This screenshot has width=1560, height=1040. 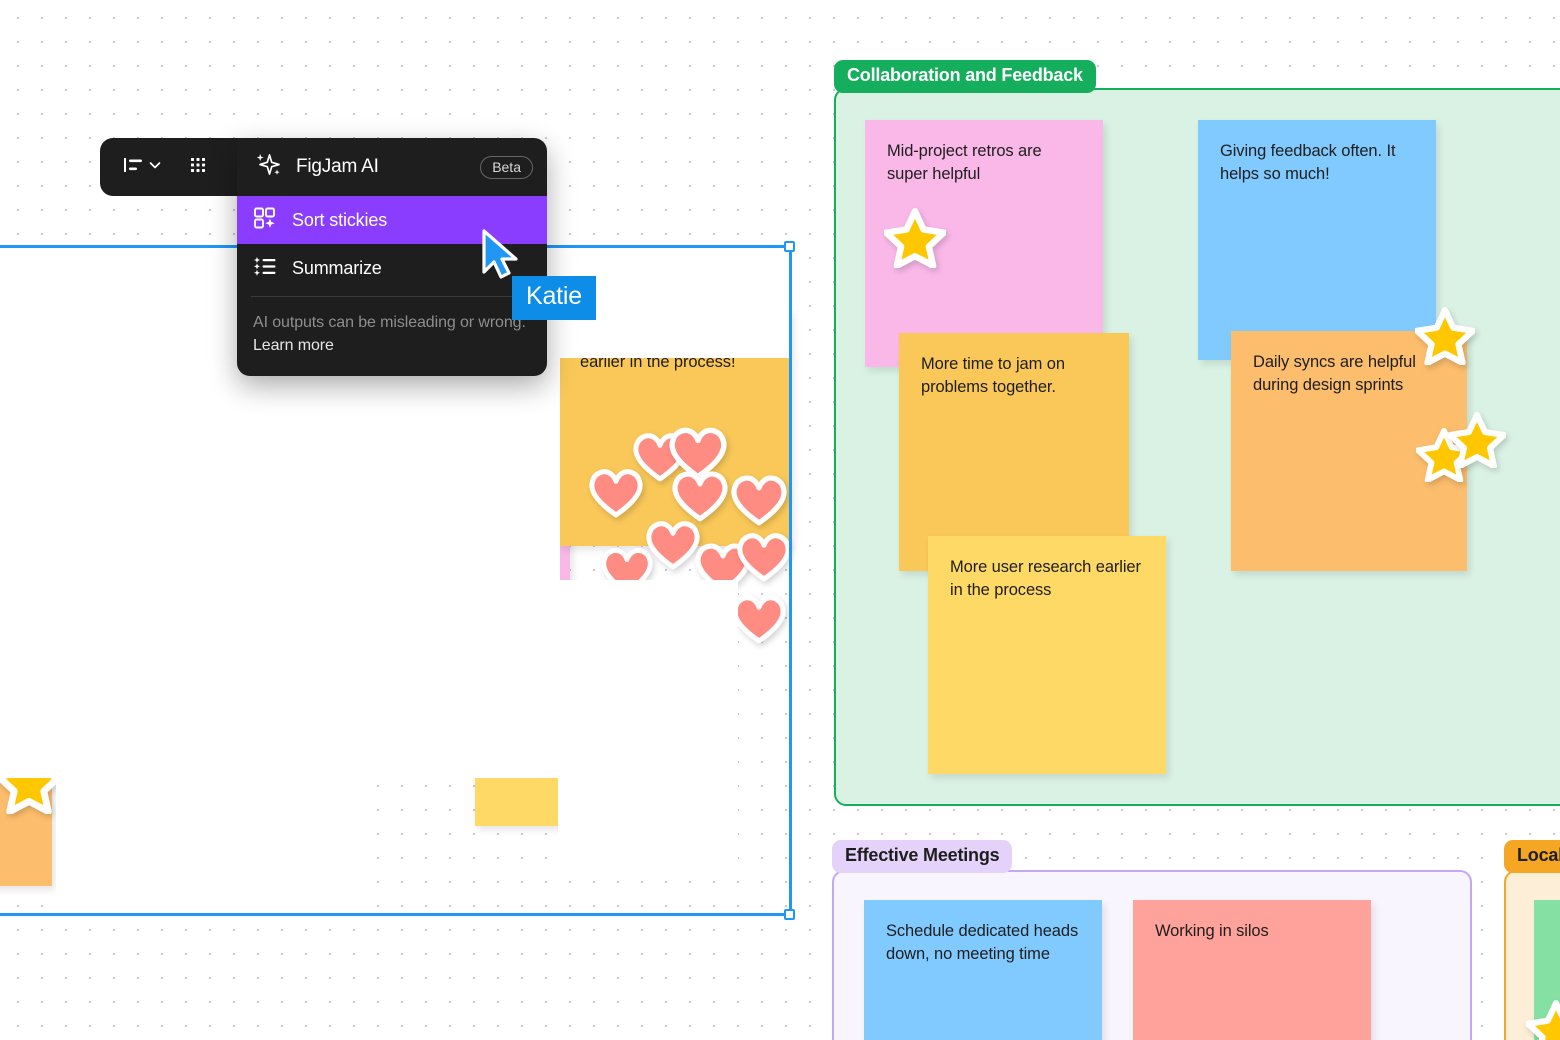 I want to click on ai-sparkle-icon, so click(x=268, y=167).